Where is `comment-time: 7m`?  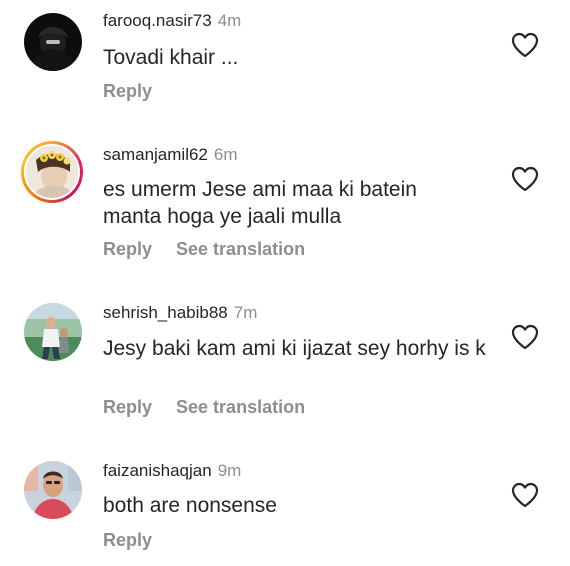
comment-time: 7m is located at coordinates (245, 312).